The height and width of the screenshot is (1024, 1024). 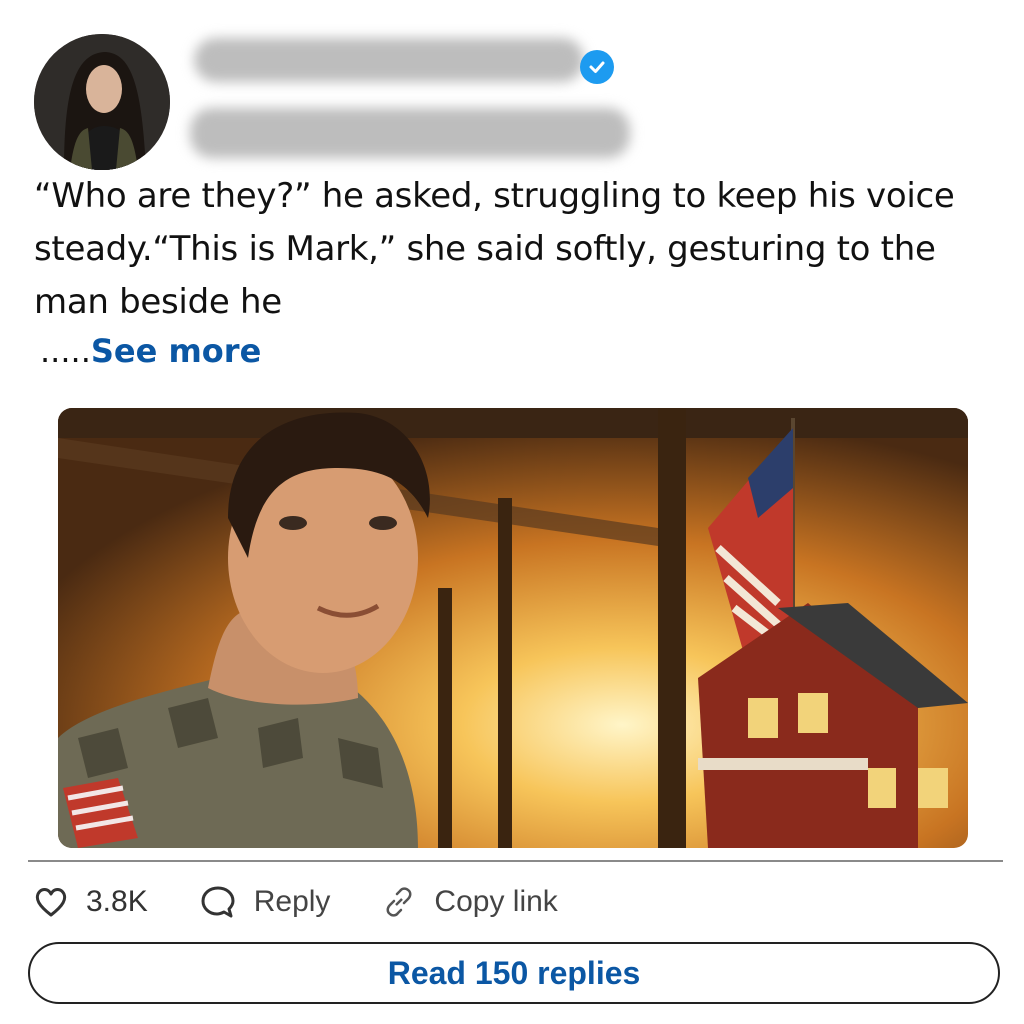 I want to click on like-button: 3.8K, so click(x=91, y=902).